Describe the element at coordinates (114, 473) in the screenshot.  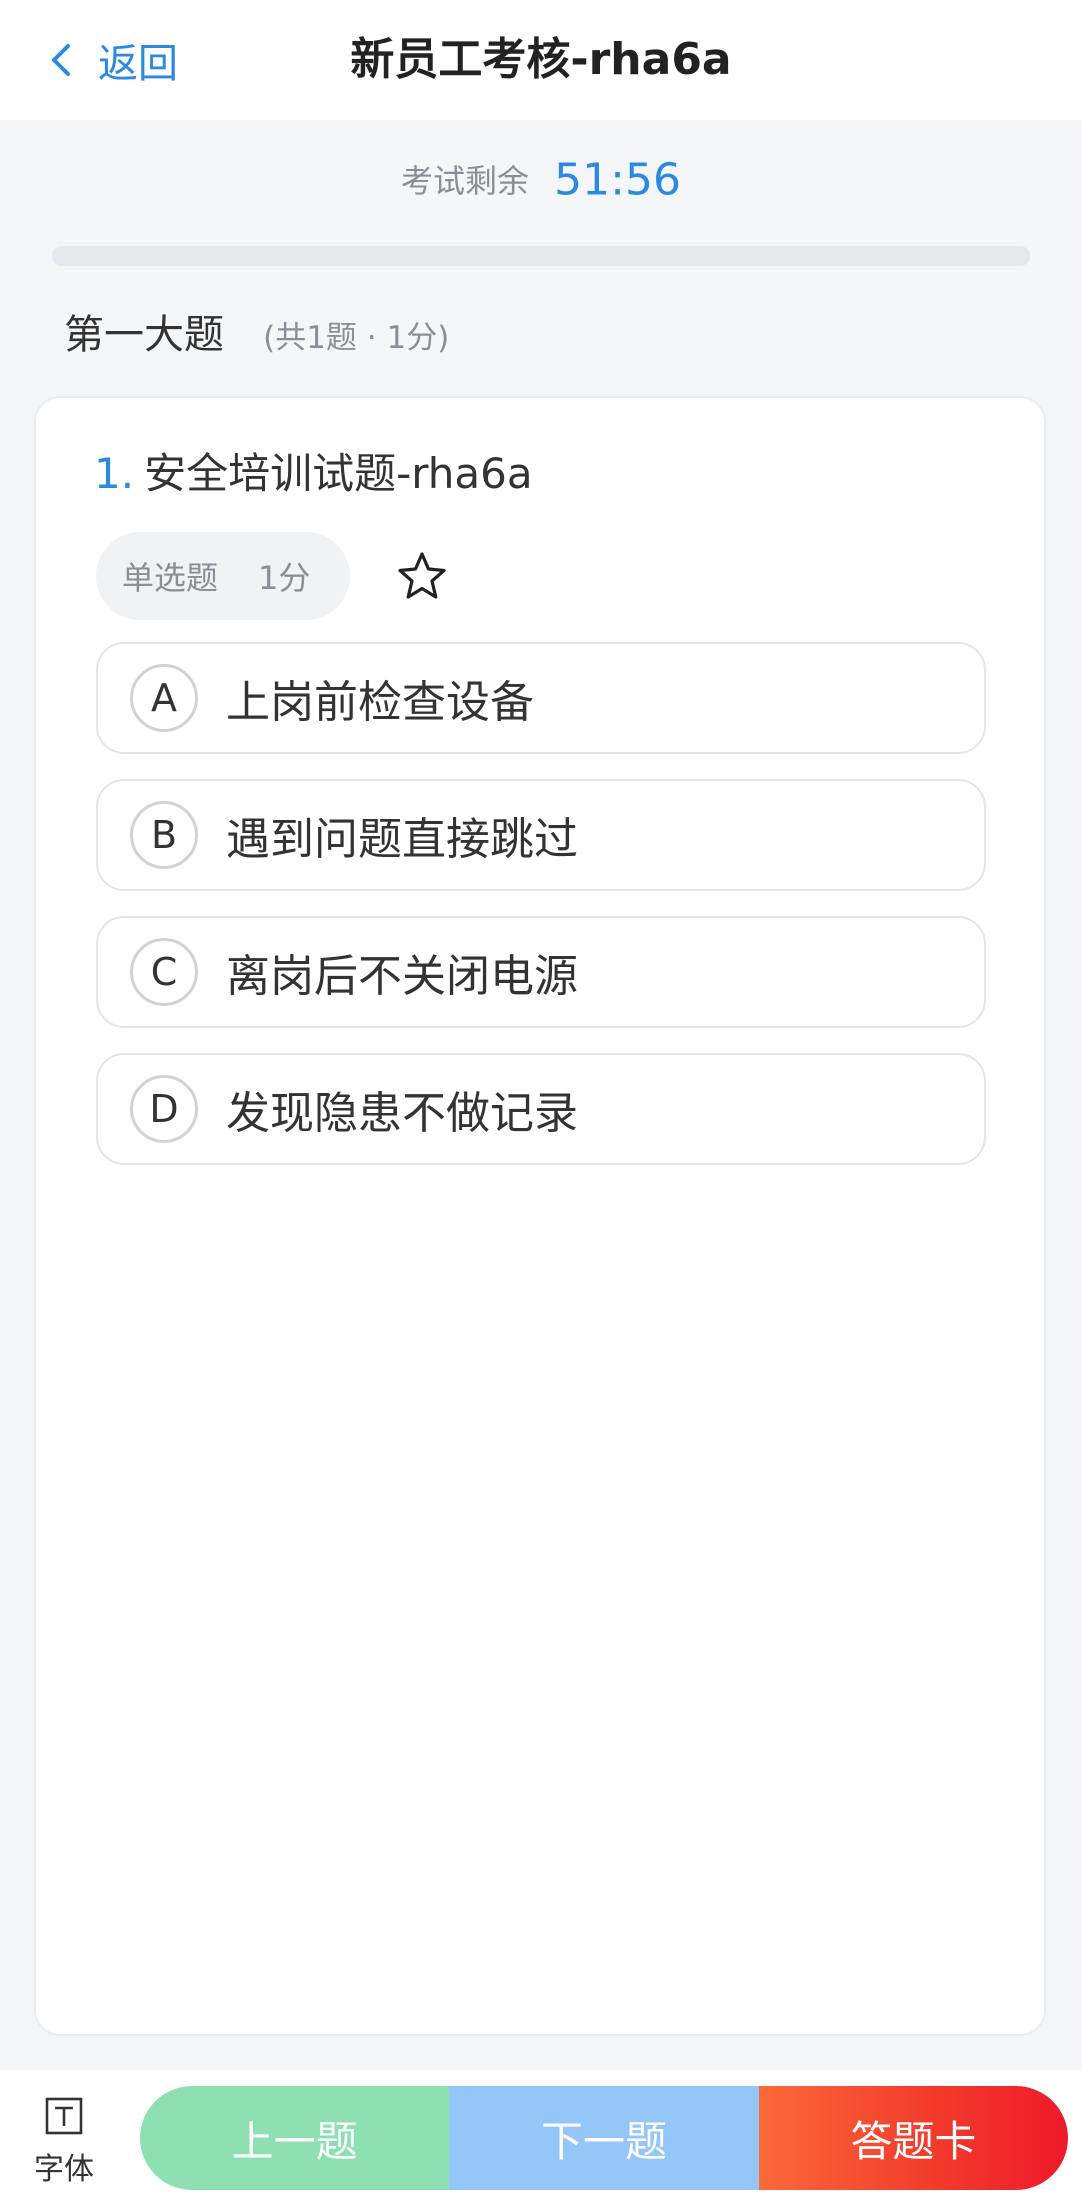
I see `question-number: 1.` at that location.